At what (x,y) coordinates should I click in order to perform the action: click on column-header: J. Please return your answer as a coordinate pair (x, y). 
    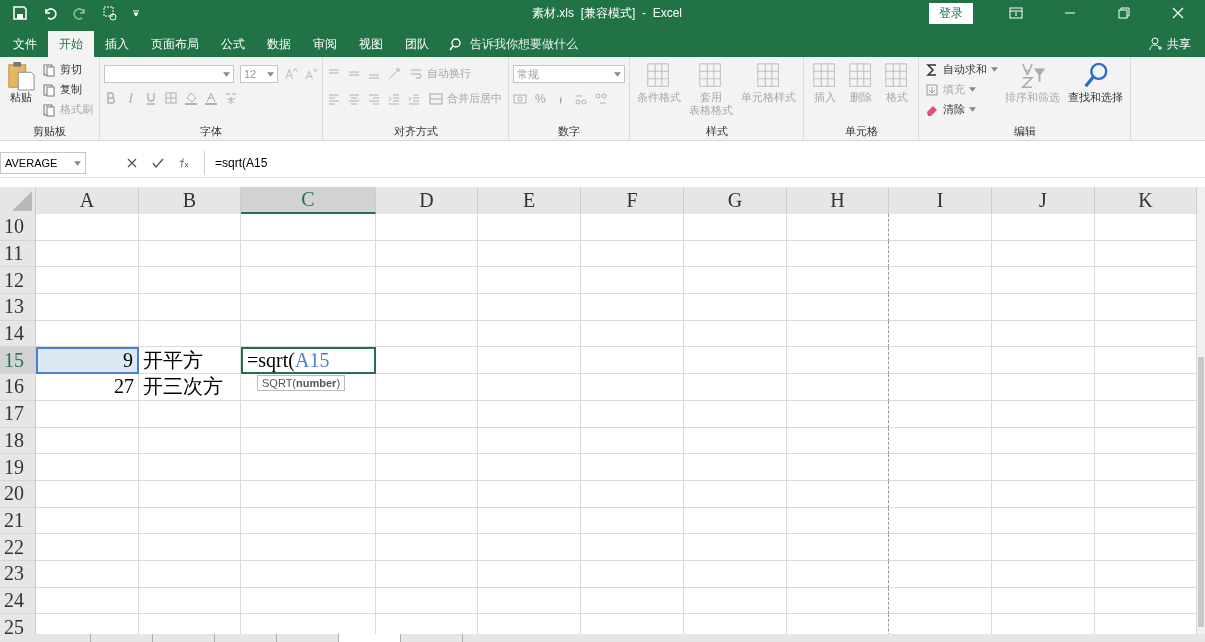
    Looking at the image, I should click on (1043, 200).